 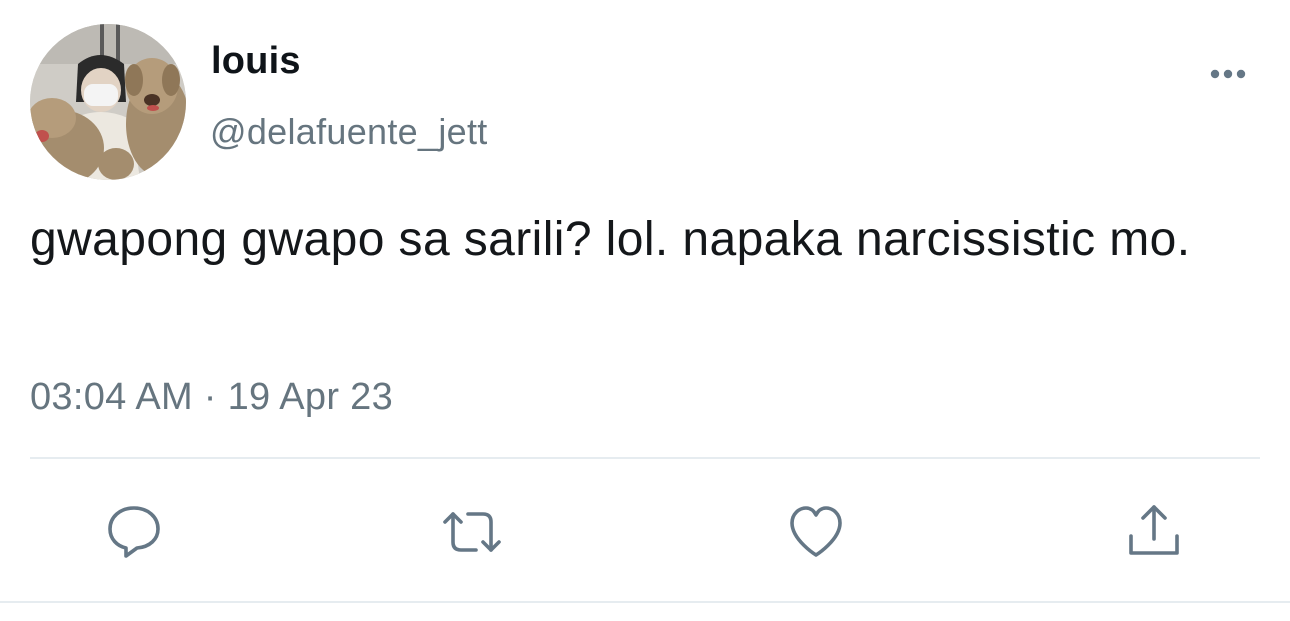 I want to click on more-options-button, so click(x=1228, y=74).